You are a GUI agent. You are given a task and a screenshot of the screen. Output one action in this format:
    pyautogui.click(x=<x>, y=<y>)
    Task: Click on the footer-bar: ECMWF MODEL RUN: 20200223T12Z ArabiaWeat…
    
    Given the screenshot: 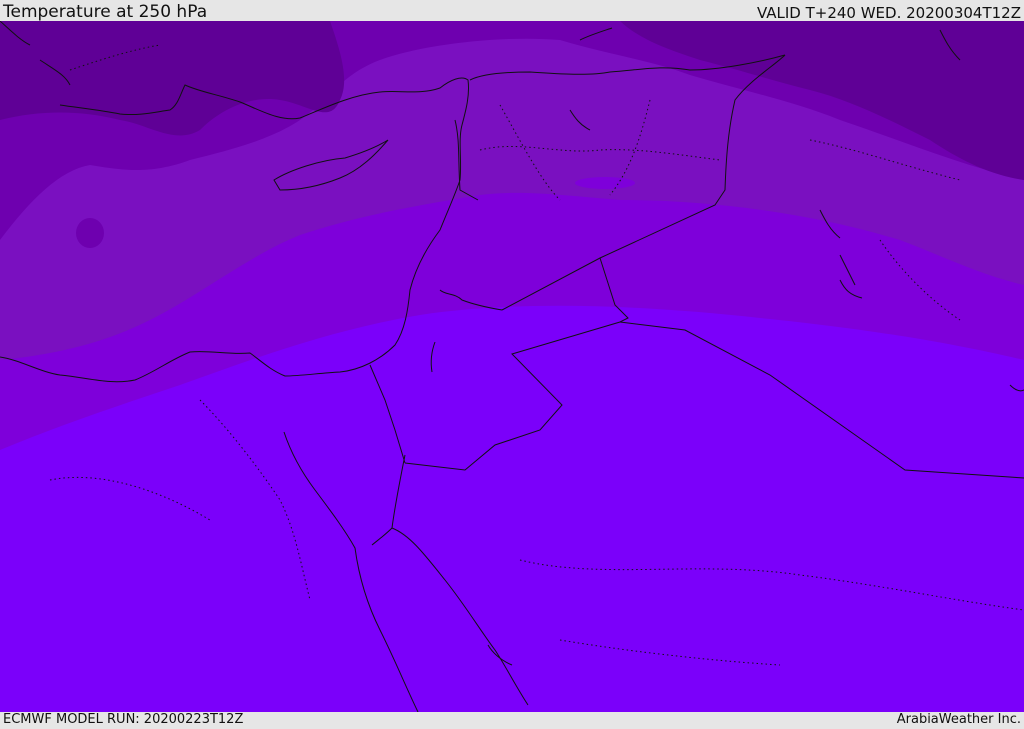 What is the action you would take?
    pyautogui.click(x=512, y=720)
    